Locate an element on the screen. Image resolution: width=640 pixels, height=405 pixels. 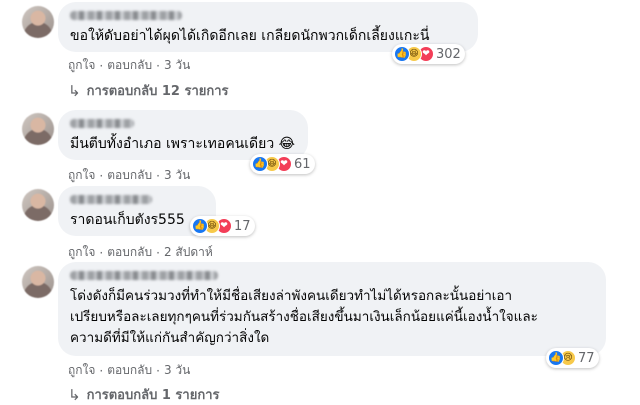
reaction-count: 77 is located at coordinates (586, 358).